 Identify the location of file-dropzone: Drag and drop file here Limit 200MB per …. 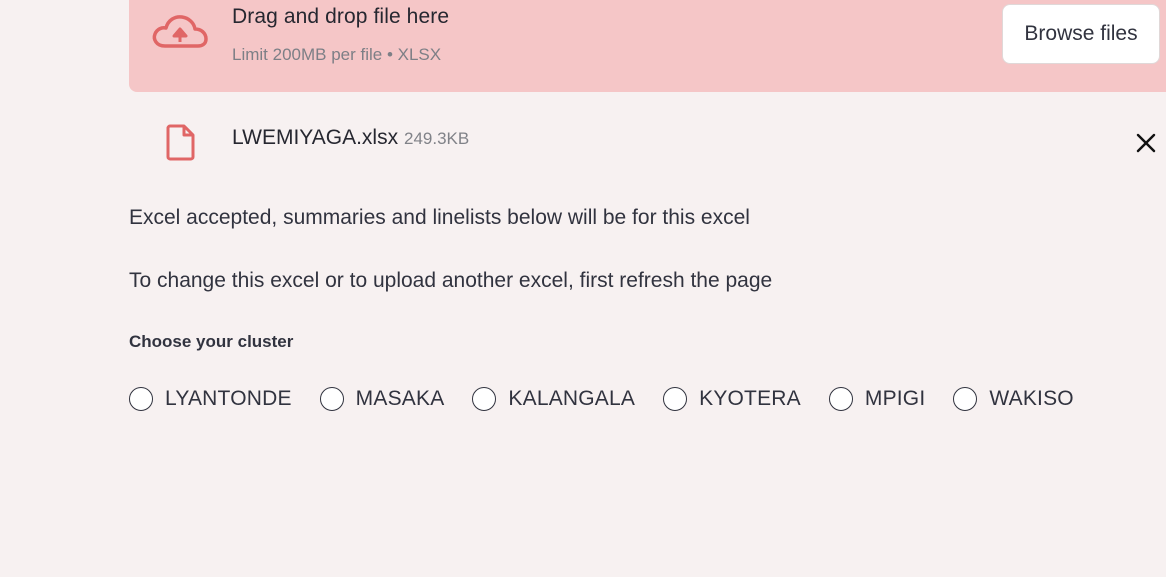
(647, 46).